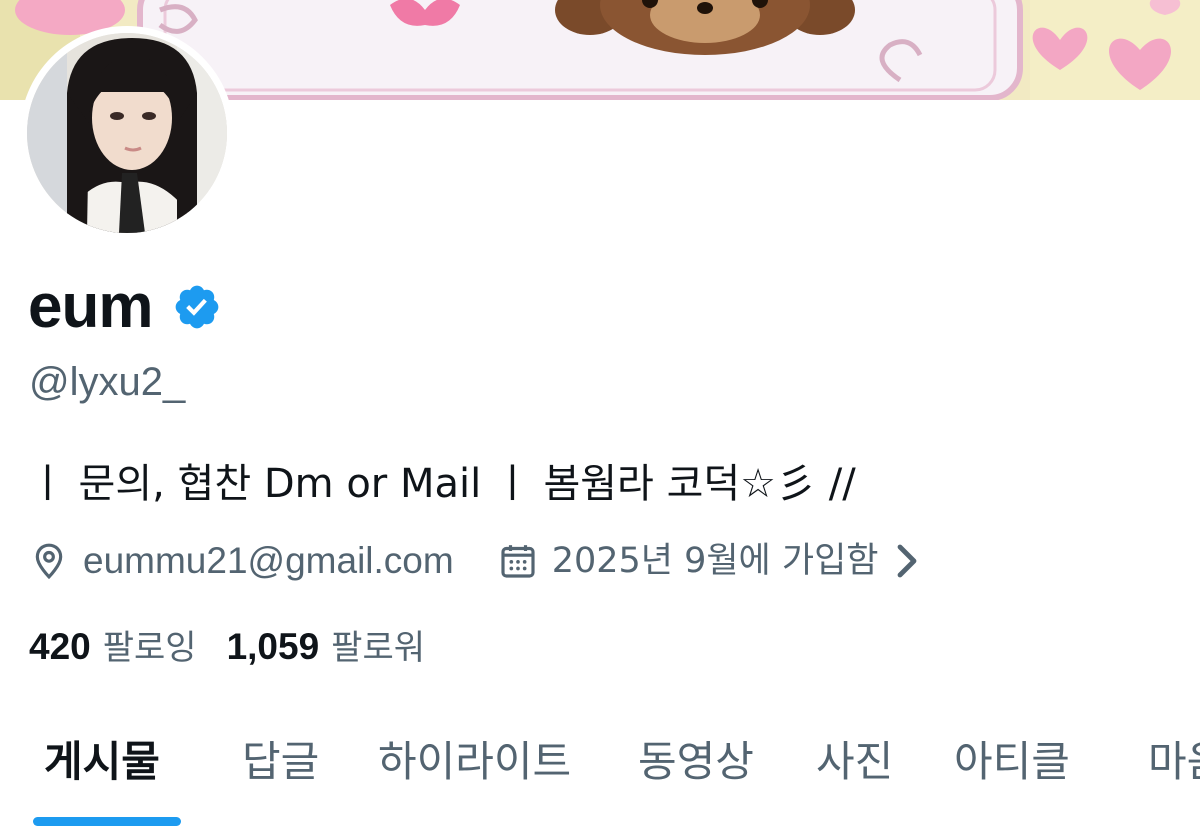 The width and height of the screenshot is (1200, 827). What do you see at coordinates (442, 484) in the screenshot?
I see `profile-bio: ㅣ 문의, 협찬 Dm or Mail ㅣ 봄웜라 코덕☆彡 //` at bounding box center [442, 484].